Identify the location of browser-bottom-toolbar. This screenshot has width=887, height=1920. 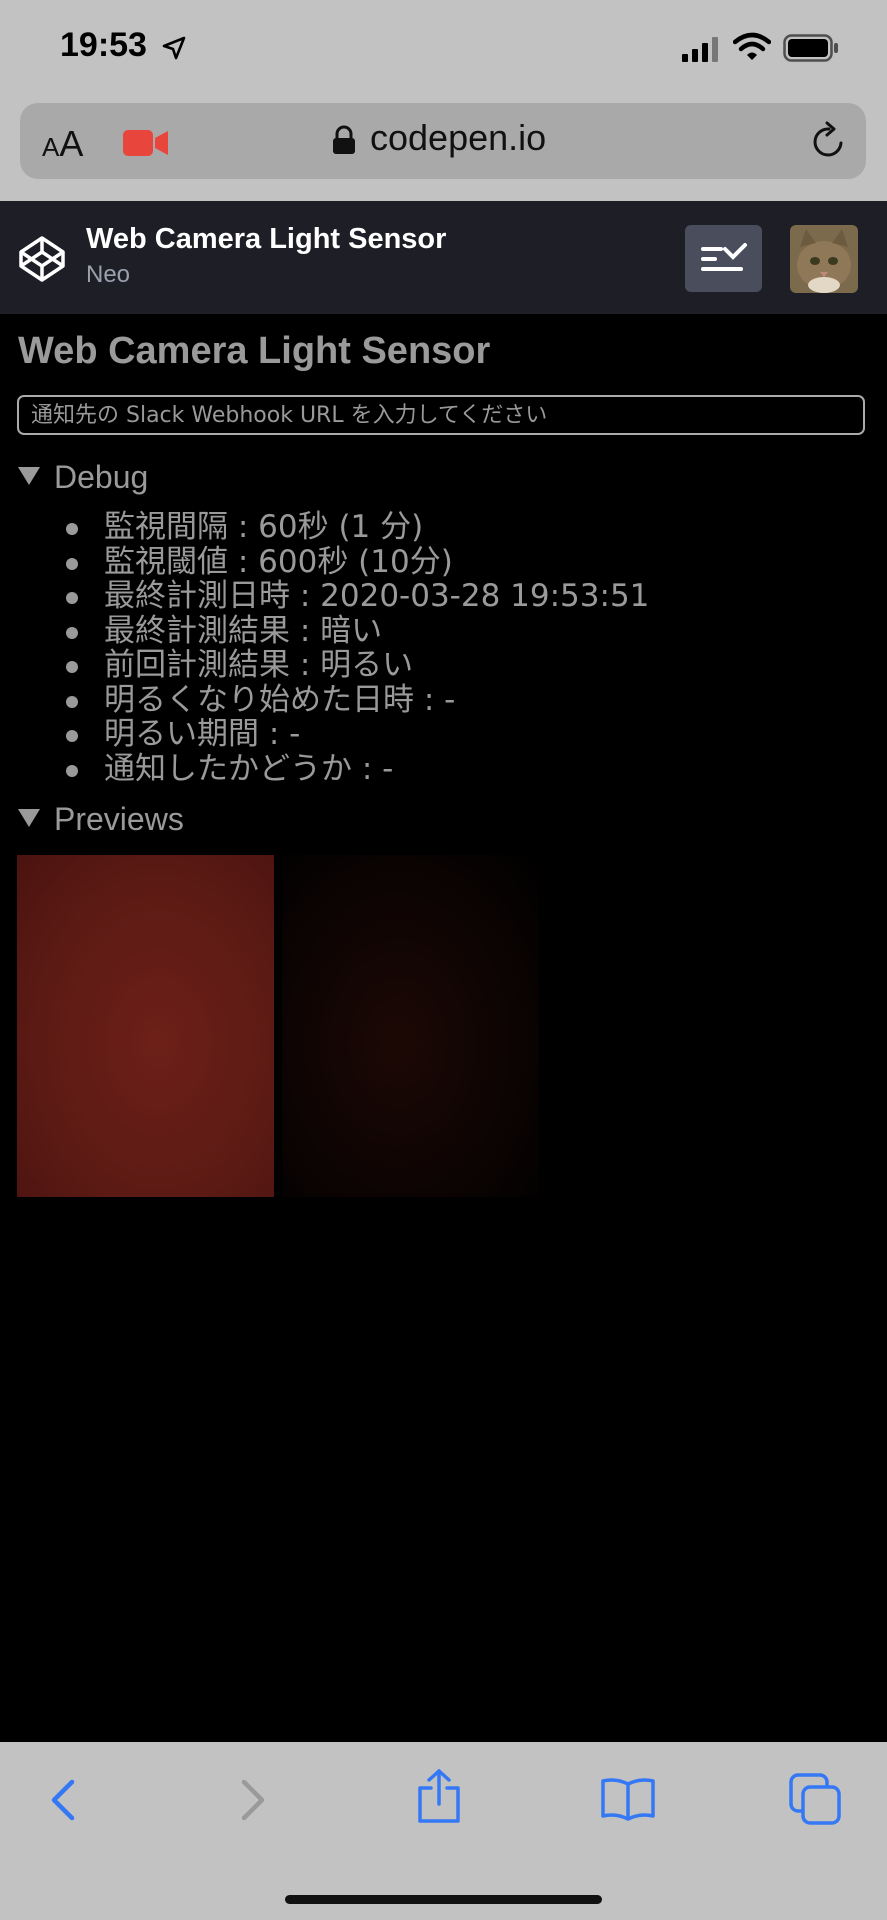
(443, 1831).